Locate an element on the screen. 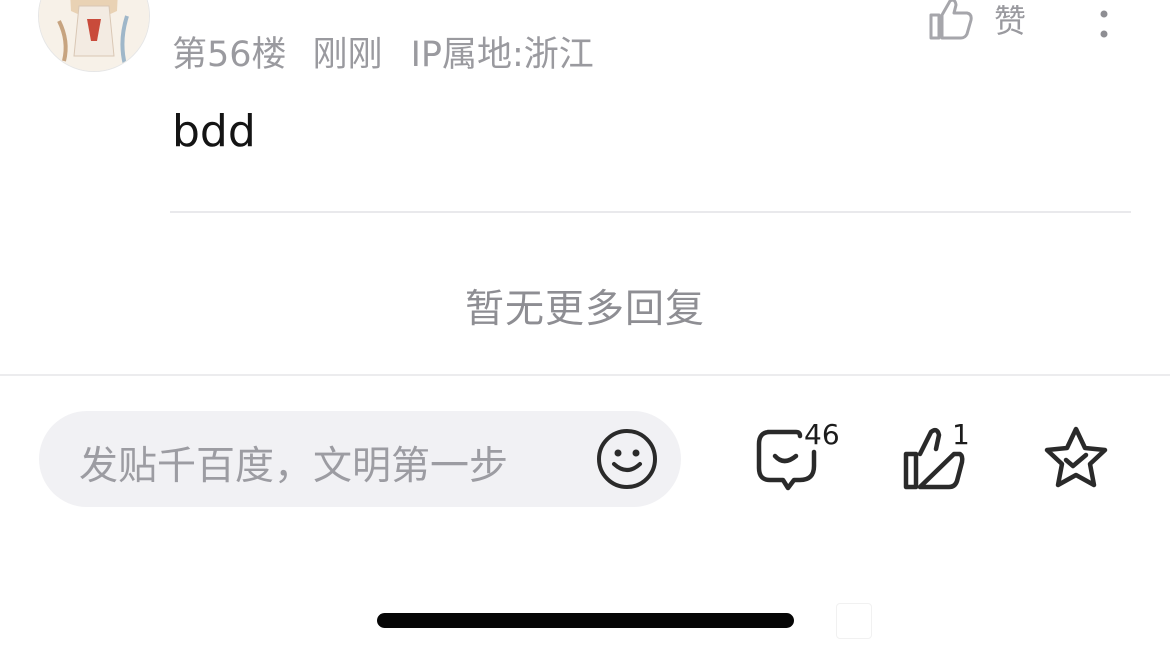  bottom-bar-separator is located at coordinates (585, 375).